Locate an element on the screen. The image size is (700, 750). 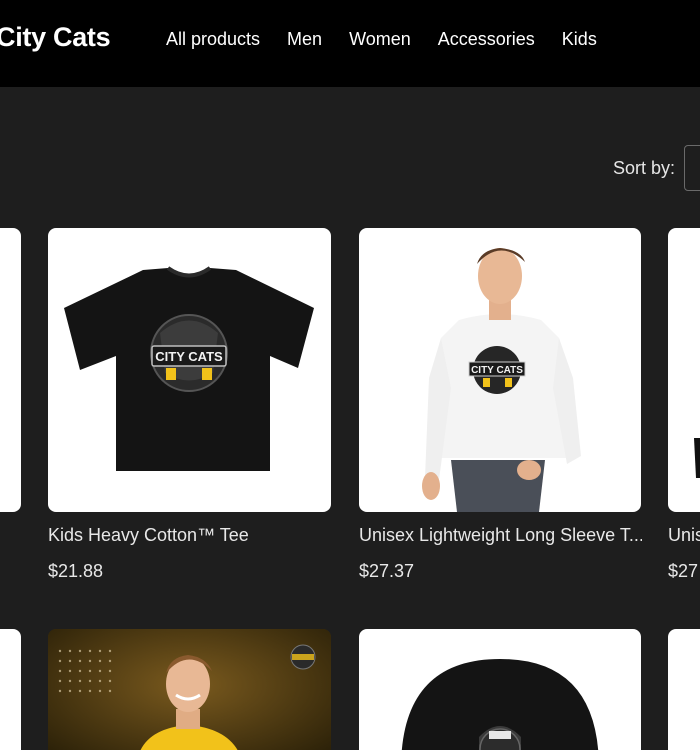
nav-women: Women is located at coordinates (380, 39).